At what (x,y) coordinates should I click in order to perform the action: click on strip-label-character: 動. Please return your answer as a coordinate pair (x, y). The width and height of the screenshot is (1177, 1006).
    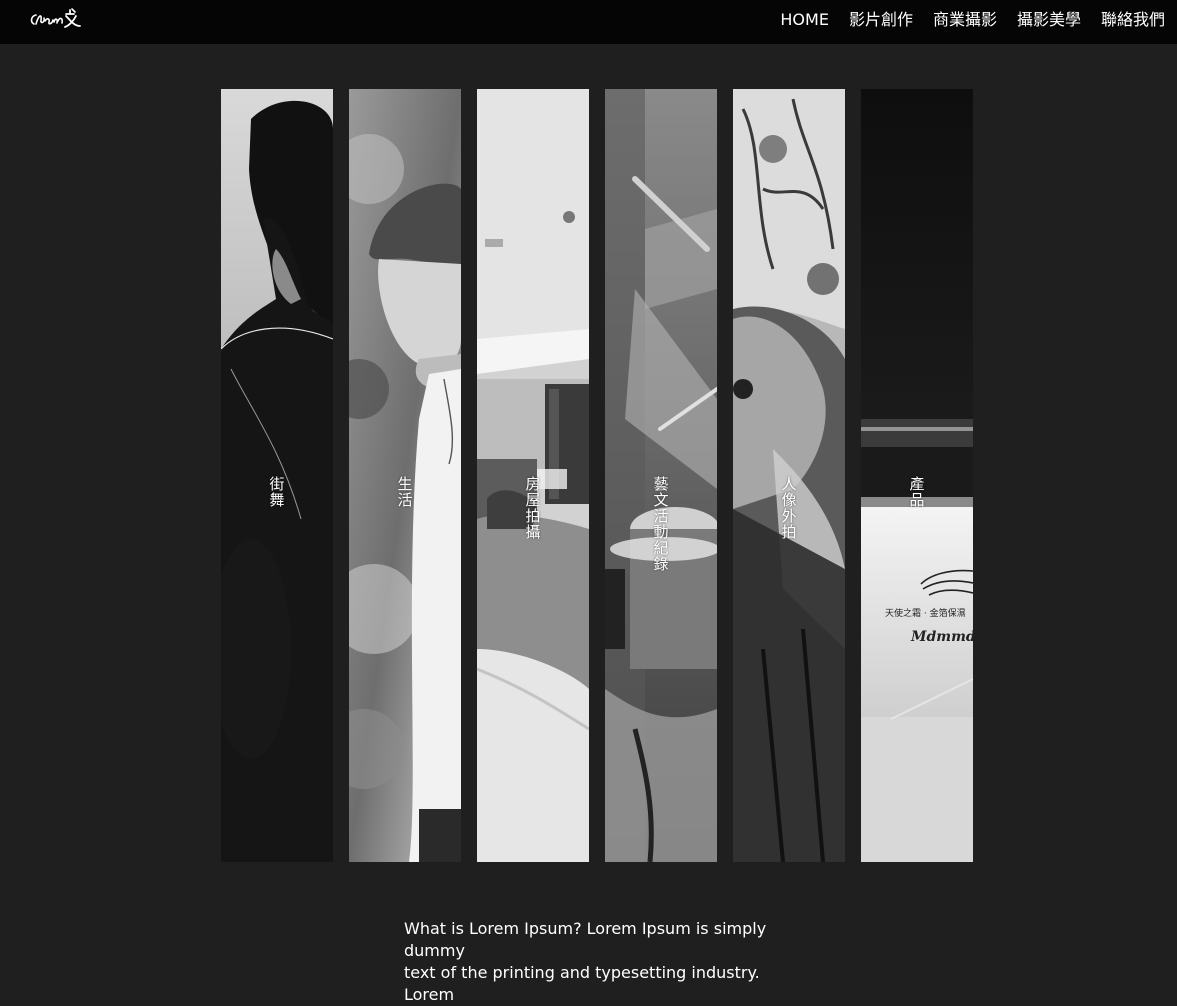
    Looking at the image, I should click on (661, 532).